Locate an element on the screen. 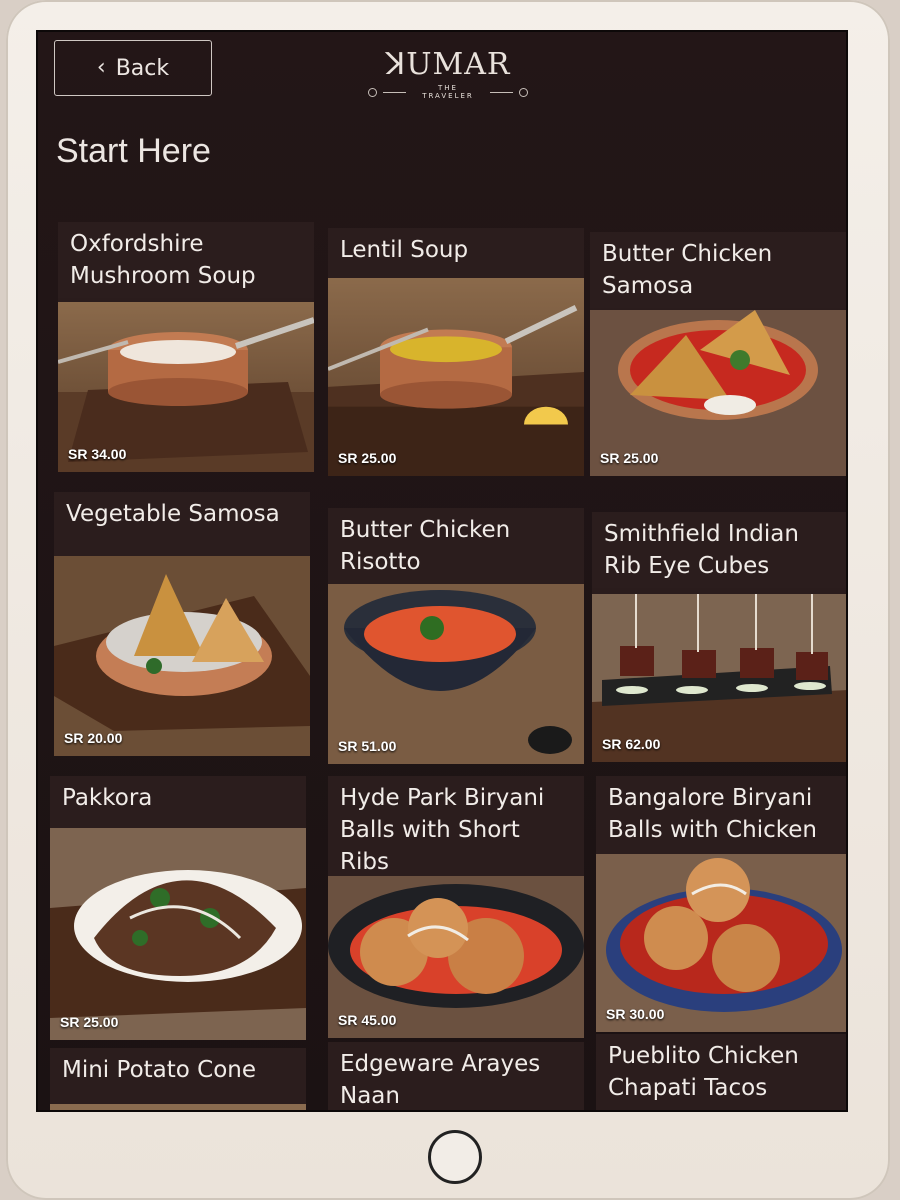 The width and height of the screenshot is (900, 1200). food-photo is located at coordinates (178, 1107).